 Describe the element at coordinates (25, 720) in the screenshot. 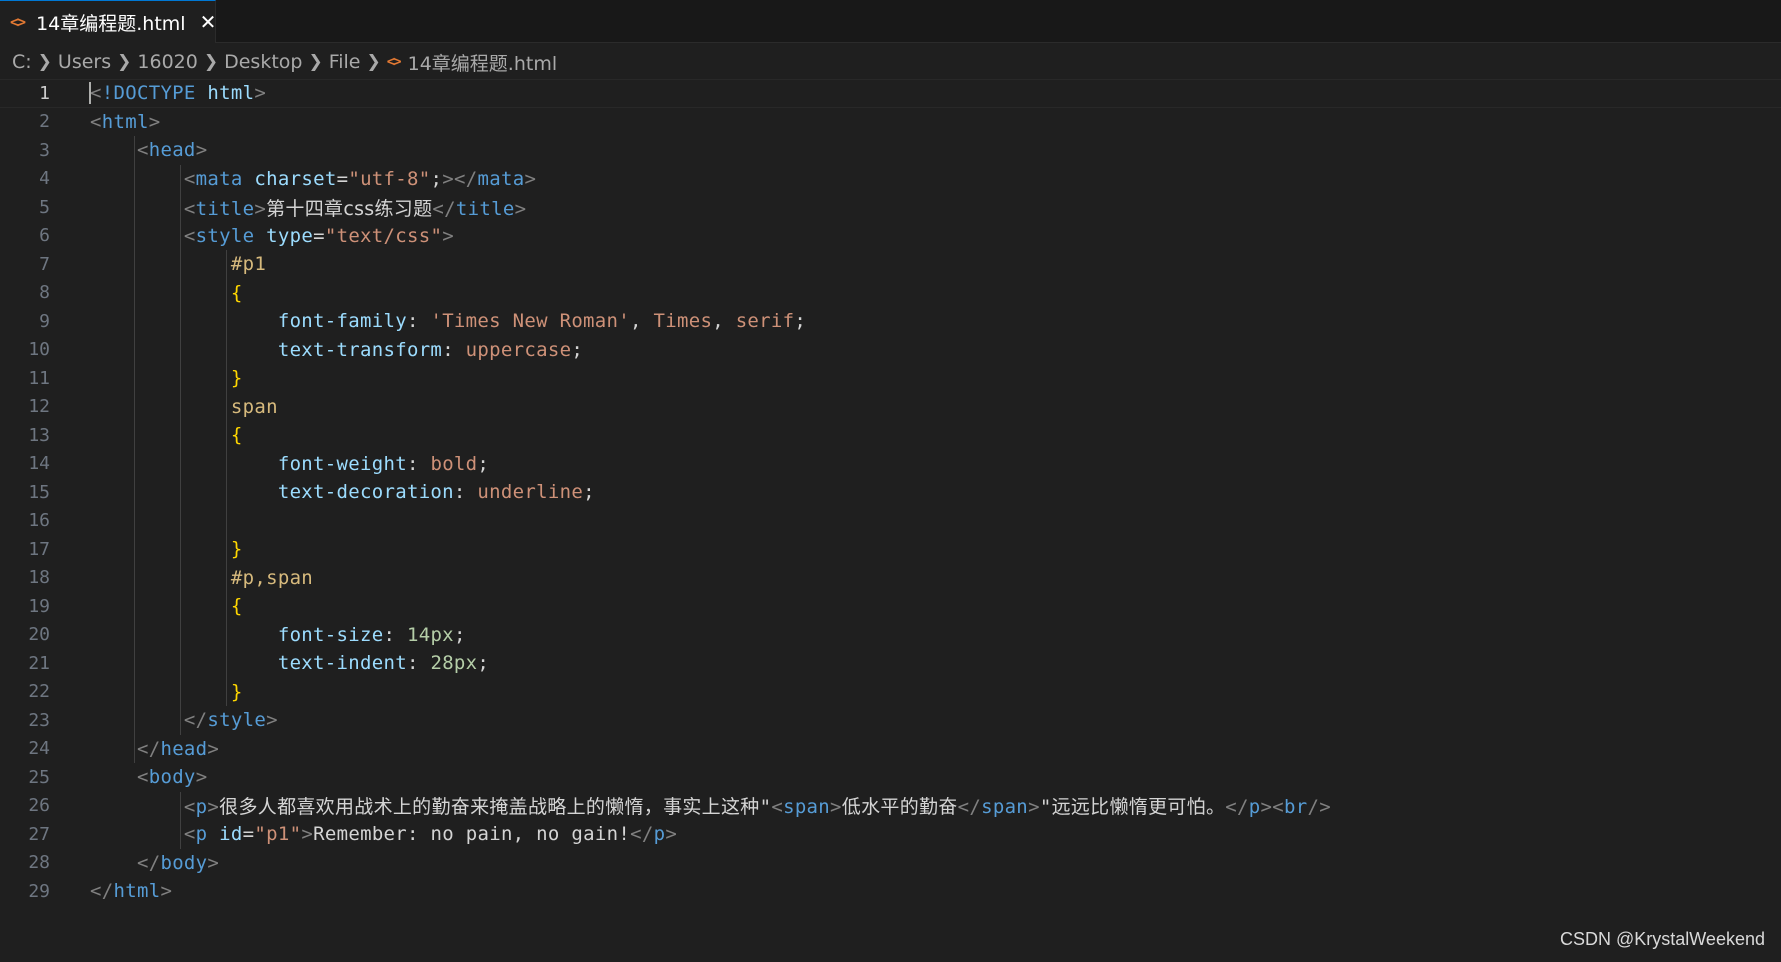

I see `line-number: 23` at that location.